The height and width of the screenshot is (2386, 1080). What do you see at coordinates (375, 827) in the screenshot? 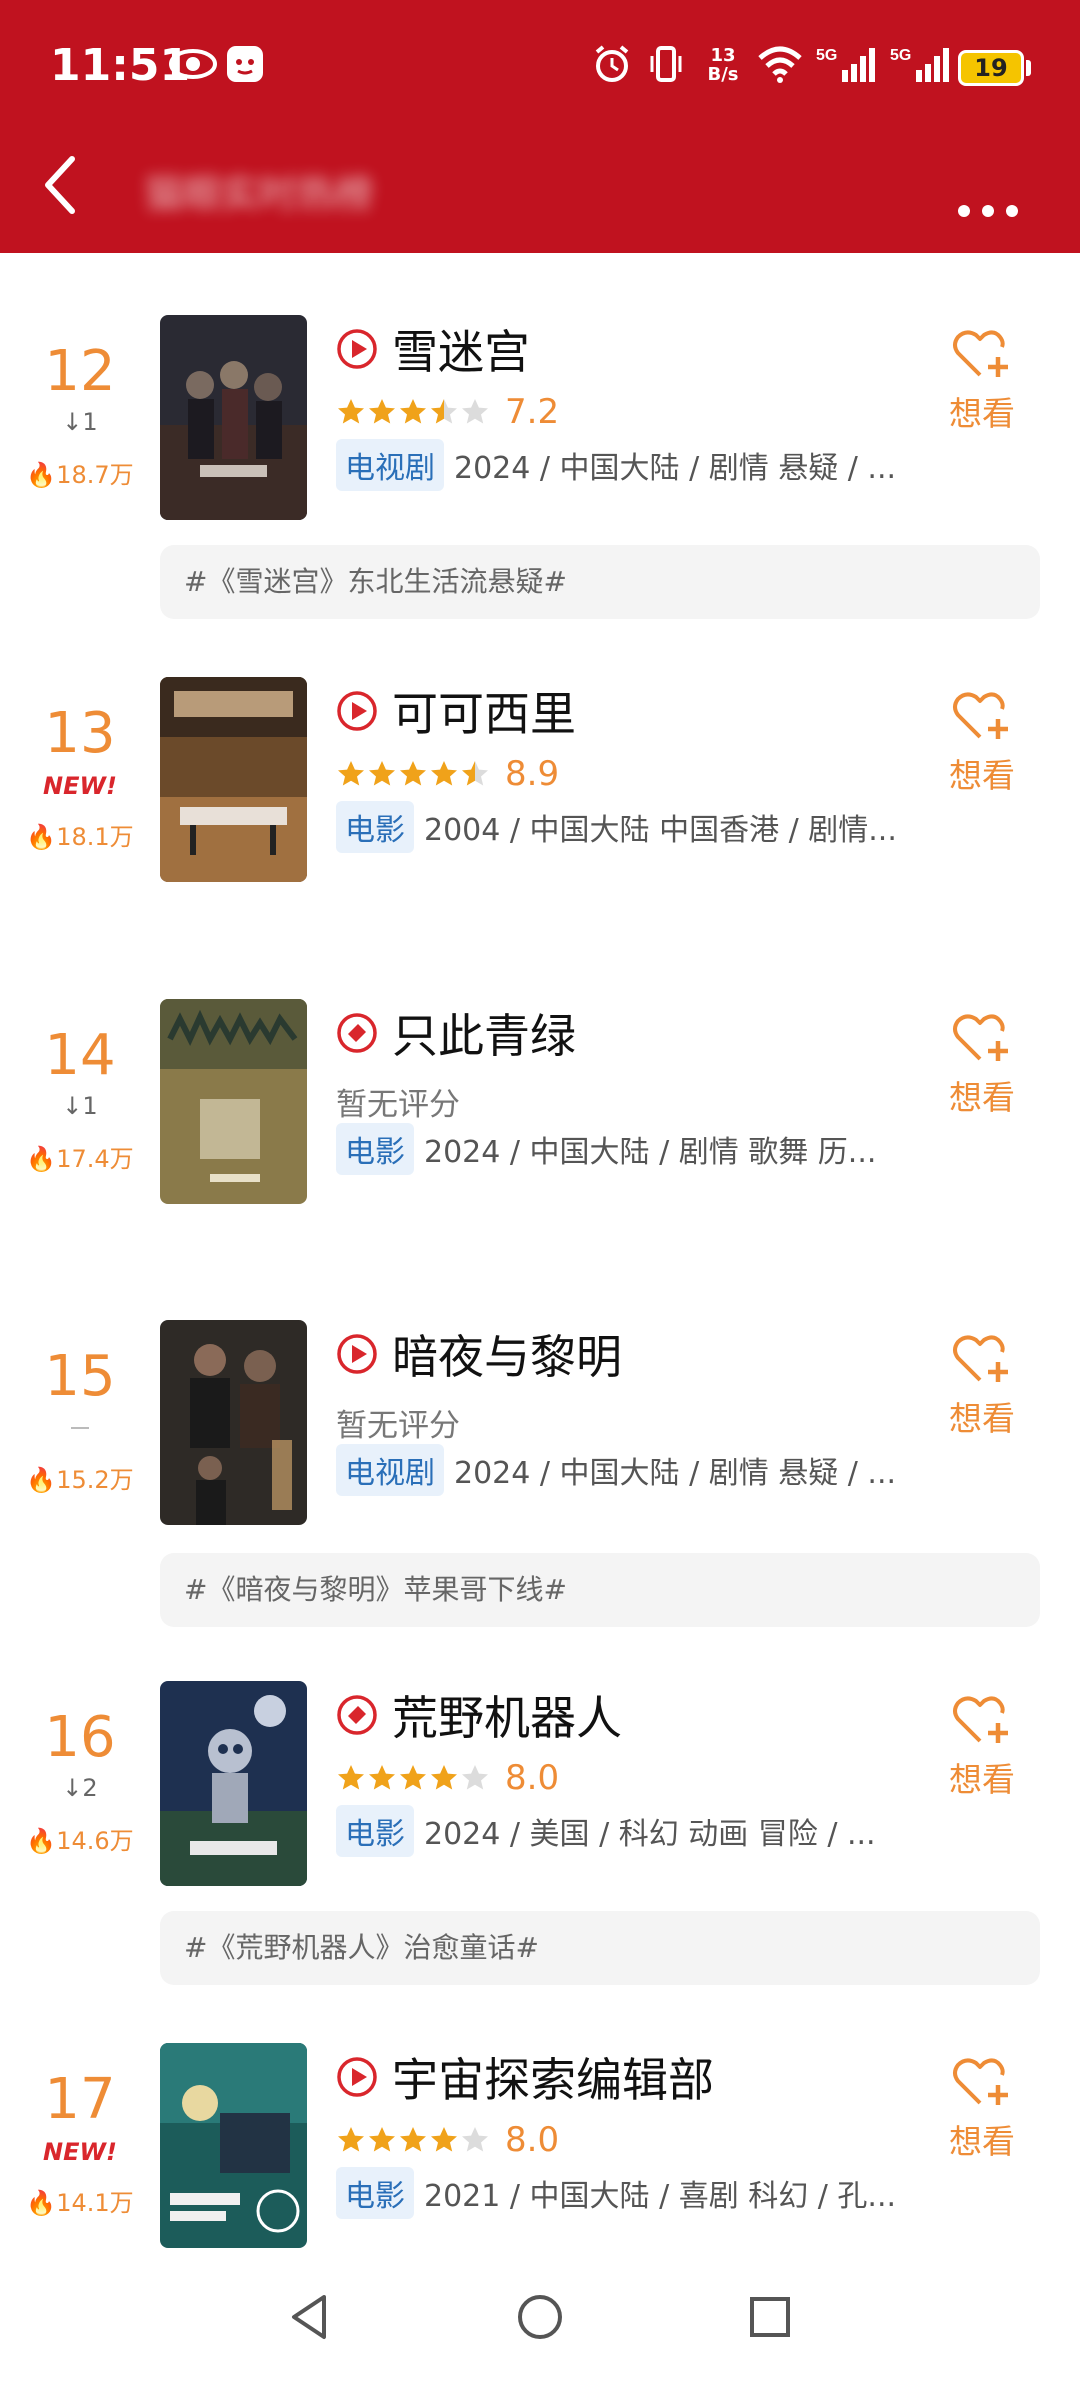
I see `type-tag: 电影` at bounding box center [375, 827].